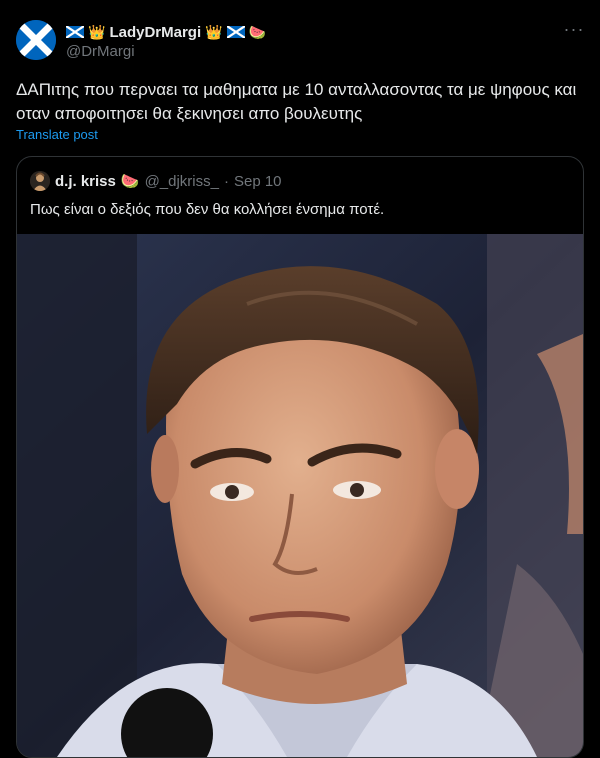  I want to click on author-avatar, so click(36, 40).